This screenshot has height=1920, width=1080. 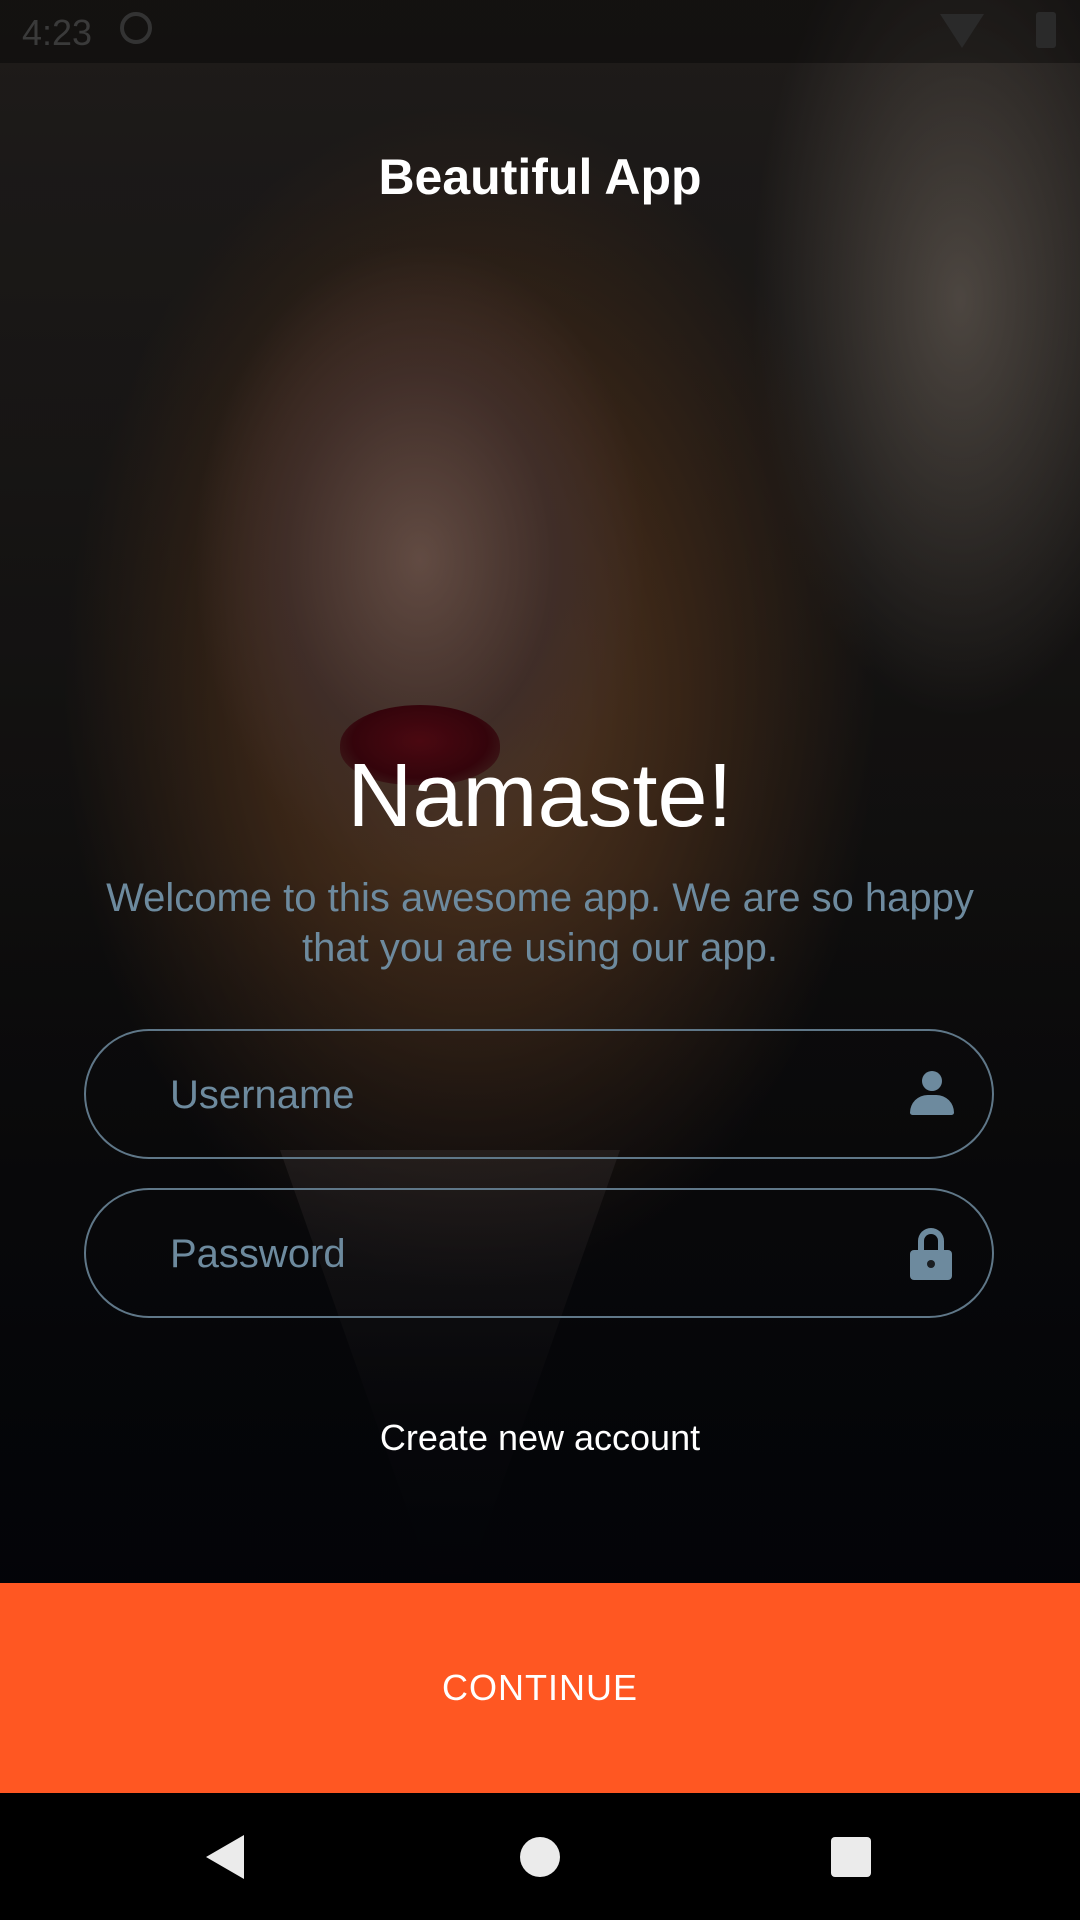 What do you see at coordinates (540, 796) in the screenshot?
I see `greeting-heading: Namaste!` at bounding box center [540, 796].